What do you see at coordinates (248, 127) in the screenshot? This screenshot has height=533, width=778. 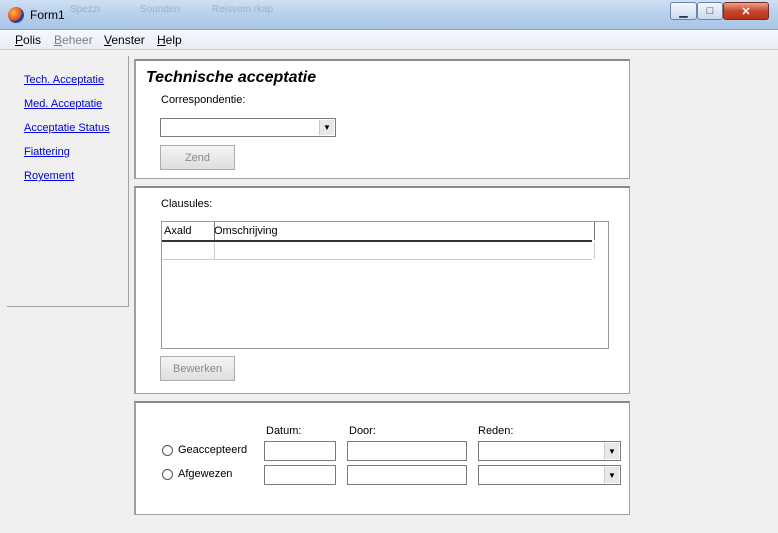 I see `correspondentie-select: ▼` at bounding box center [248, 127].